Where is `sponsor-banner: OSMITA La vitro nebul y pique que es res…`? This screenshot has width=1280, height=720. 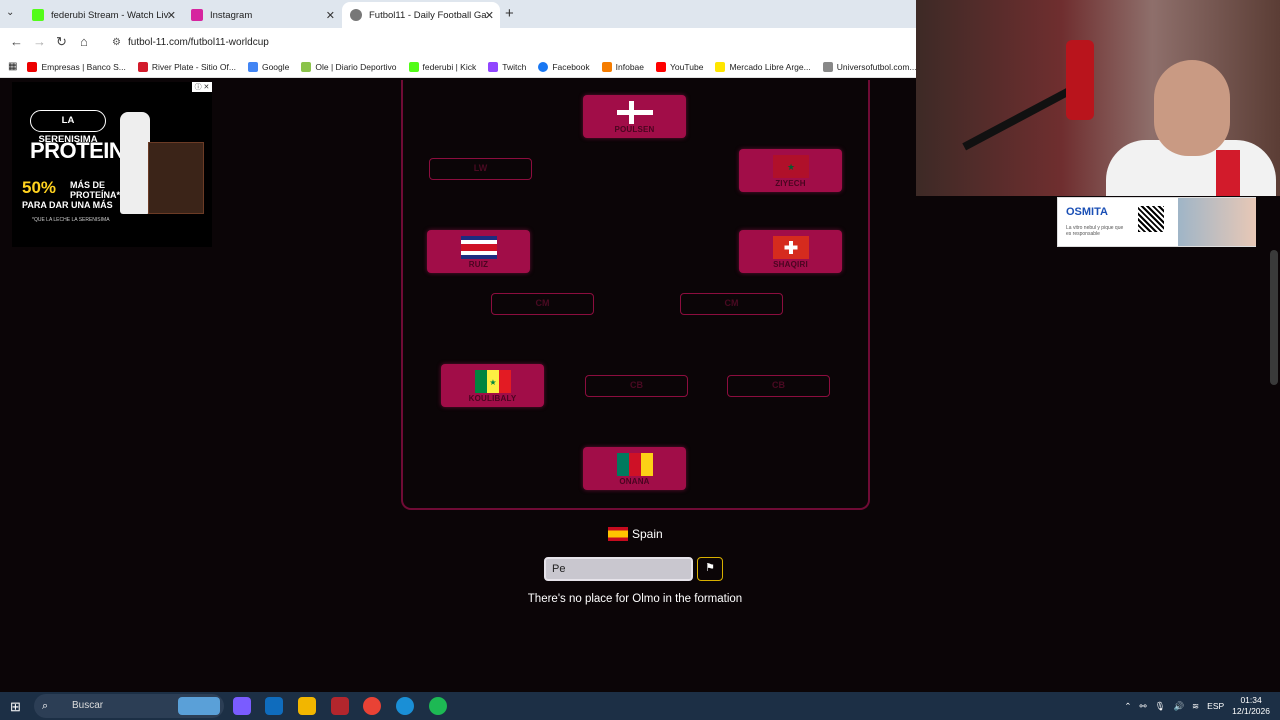 sponsor-banner: OSMITA La vitro nebul y pique que es res… is located at coordinates (1156, 222).